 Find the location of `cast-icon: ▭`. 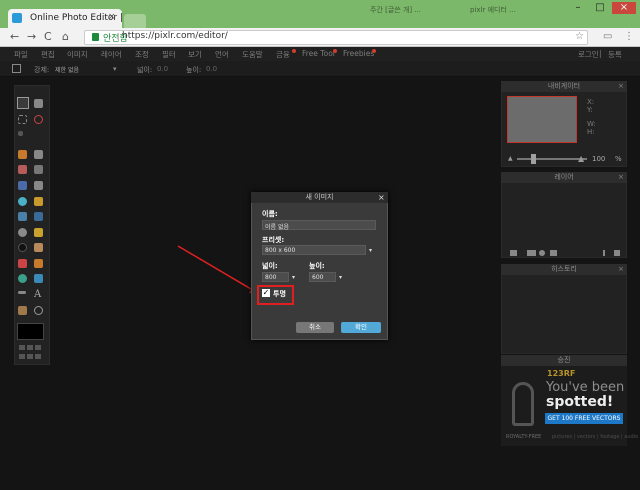

cast-icon: ▭ is located at coordinates (607, 36).